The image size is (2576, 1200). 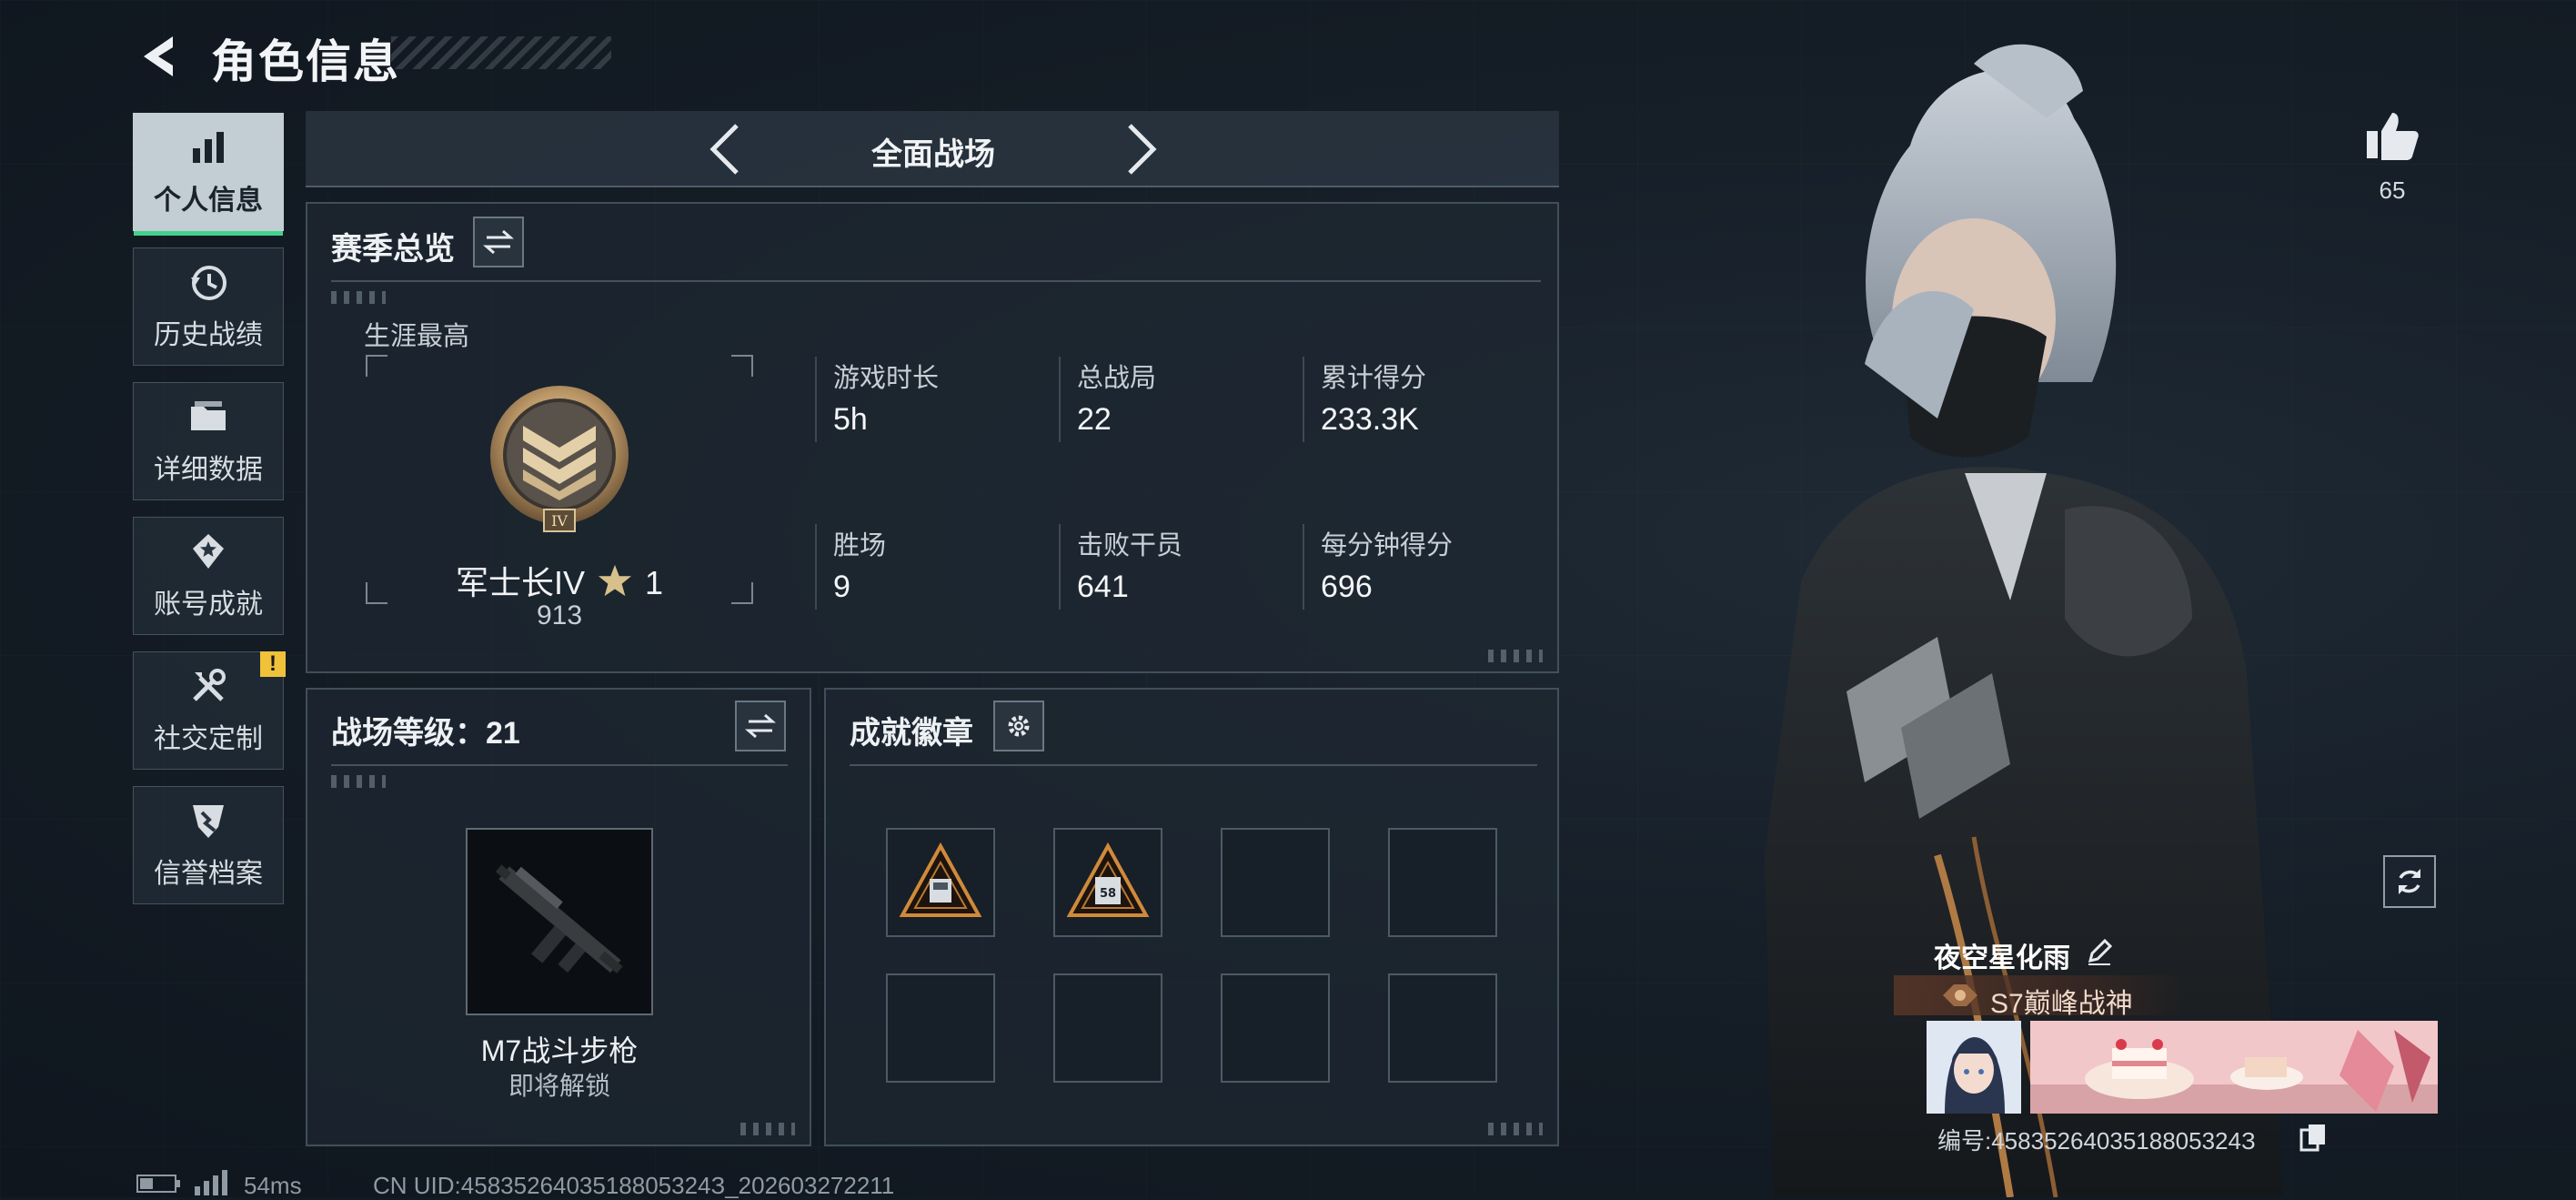 What do you see at coordinates (425, 733) in the screenshot?
I see `battle-level-title: 战场等级：21` at bounding box center [425, 733].